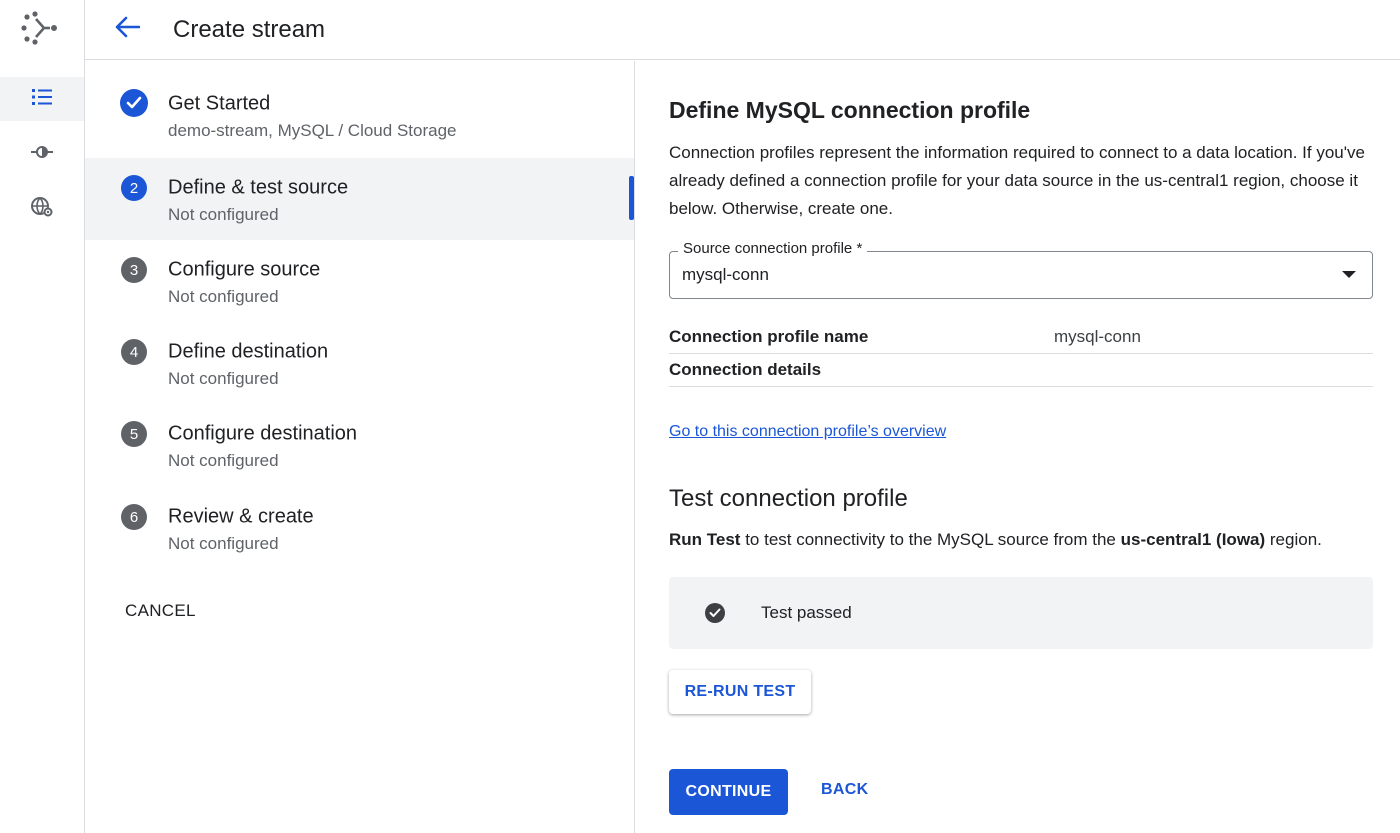 Image resolution: width=1400 pixels, height=833 pixels. Describe the element at coordinates (1021, 269) in the screenshot. I see `source-connection-profile-select: Source connection profile * mysql-conn` at that location.